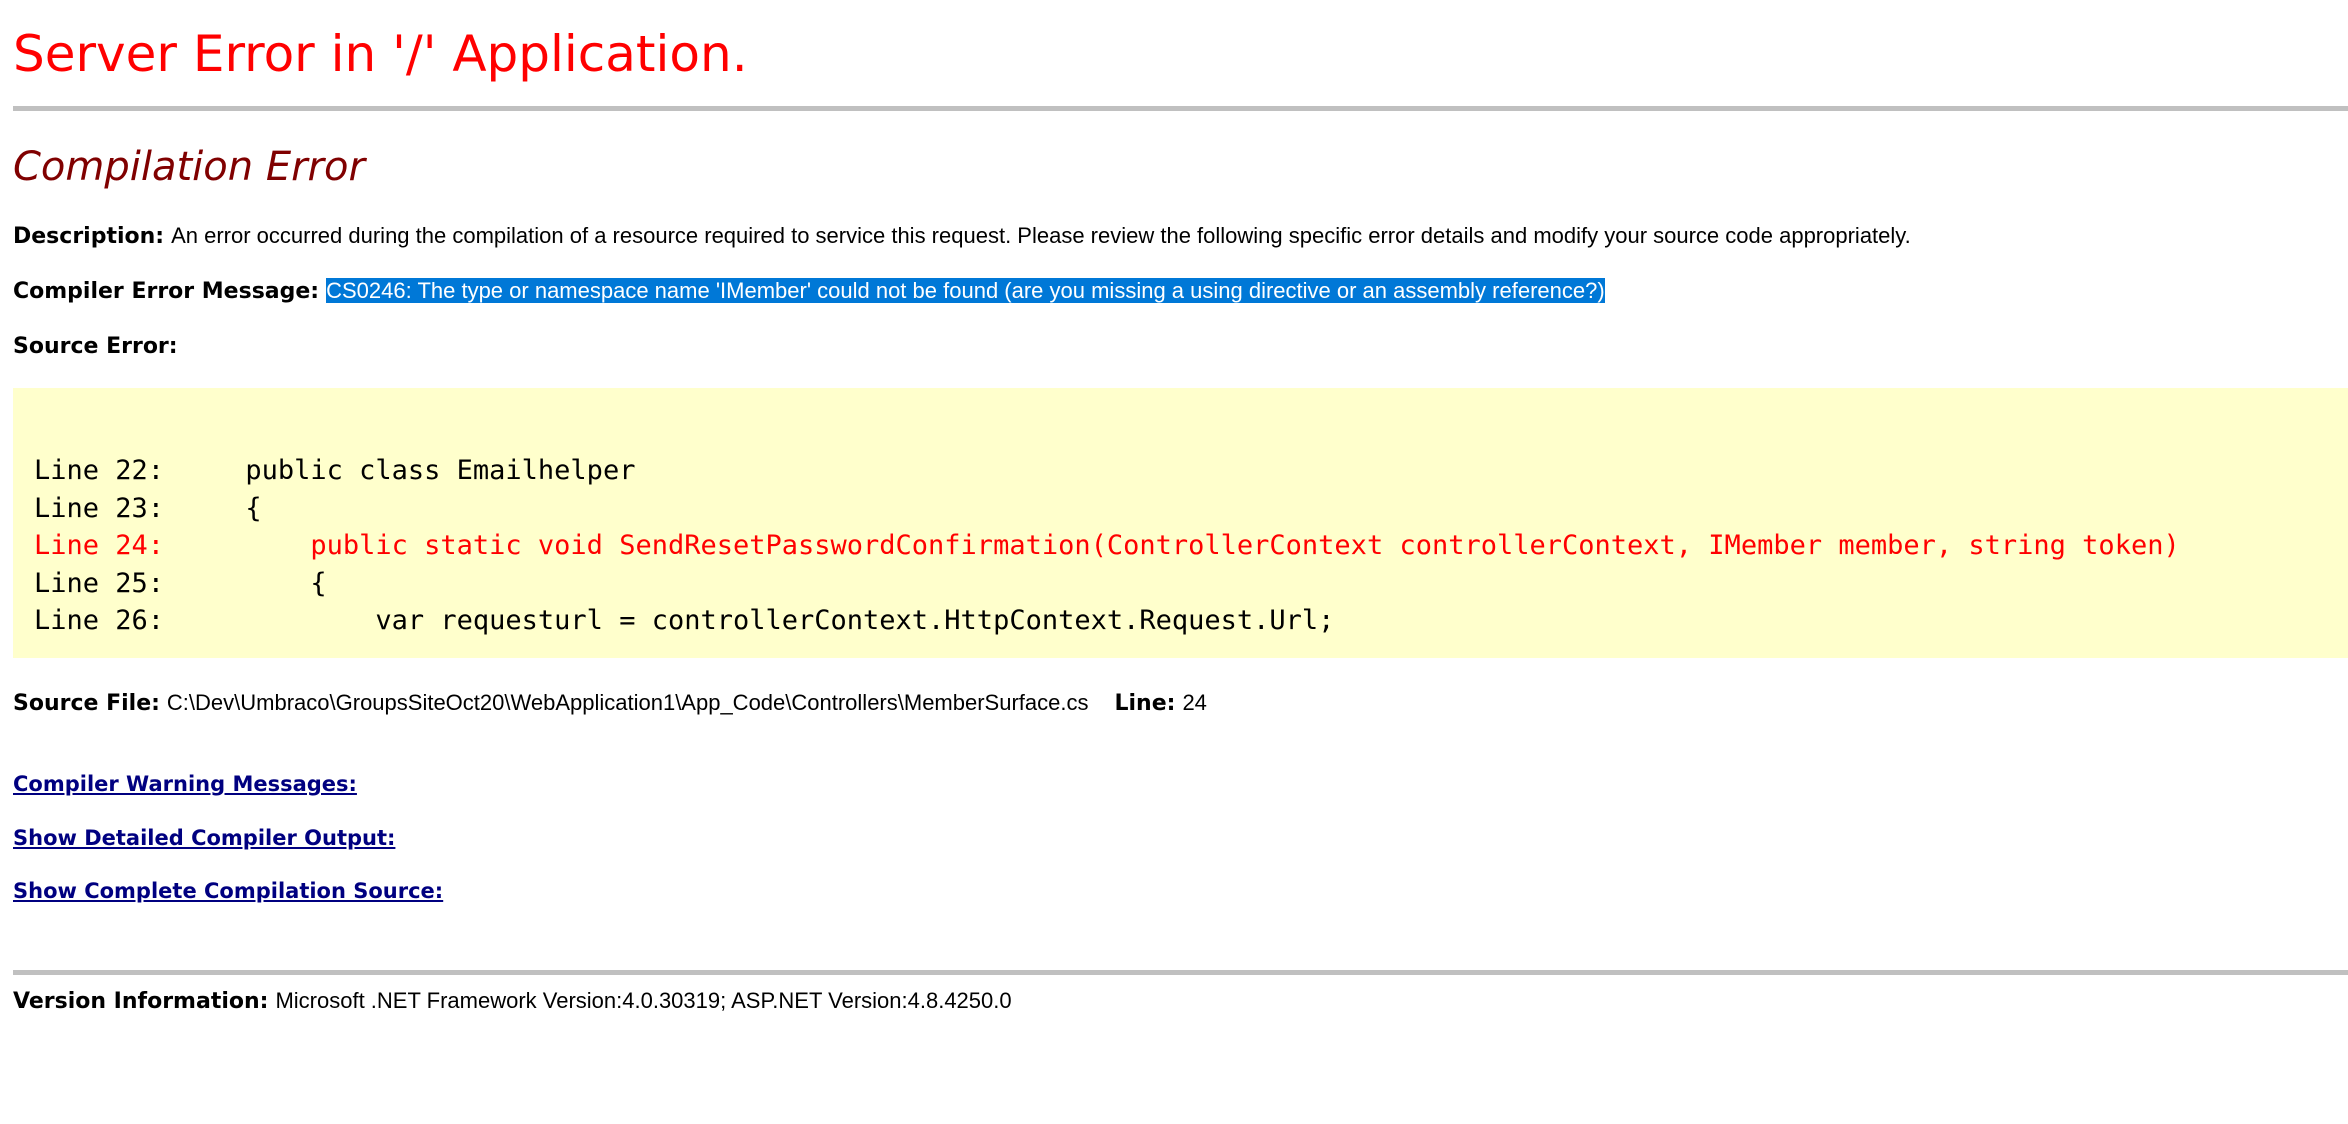  I want to click on source-line-label: Line:, so click(1145, 703).